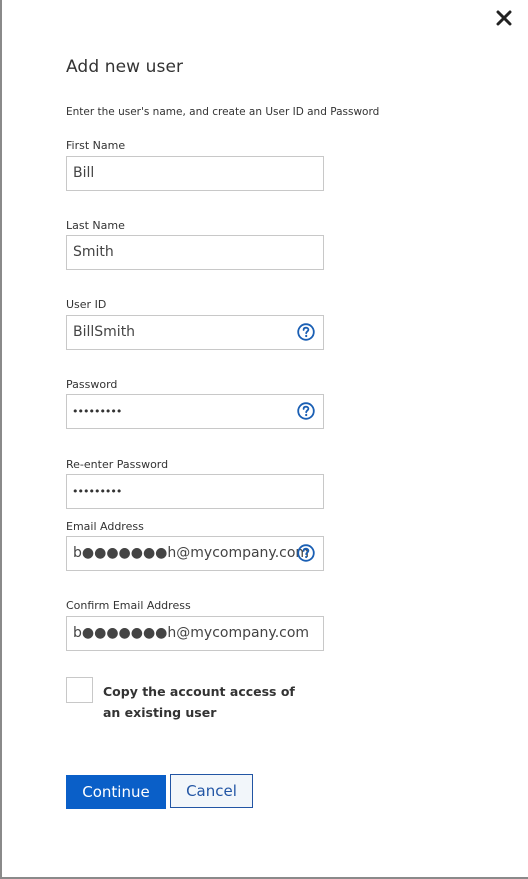 The width and height of the screenshot is (528, 879). What do you see at coordinates (95, 225) in the screenshot?
I see `last-name-label: Last Name` at bounding box center [95, 225].